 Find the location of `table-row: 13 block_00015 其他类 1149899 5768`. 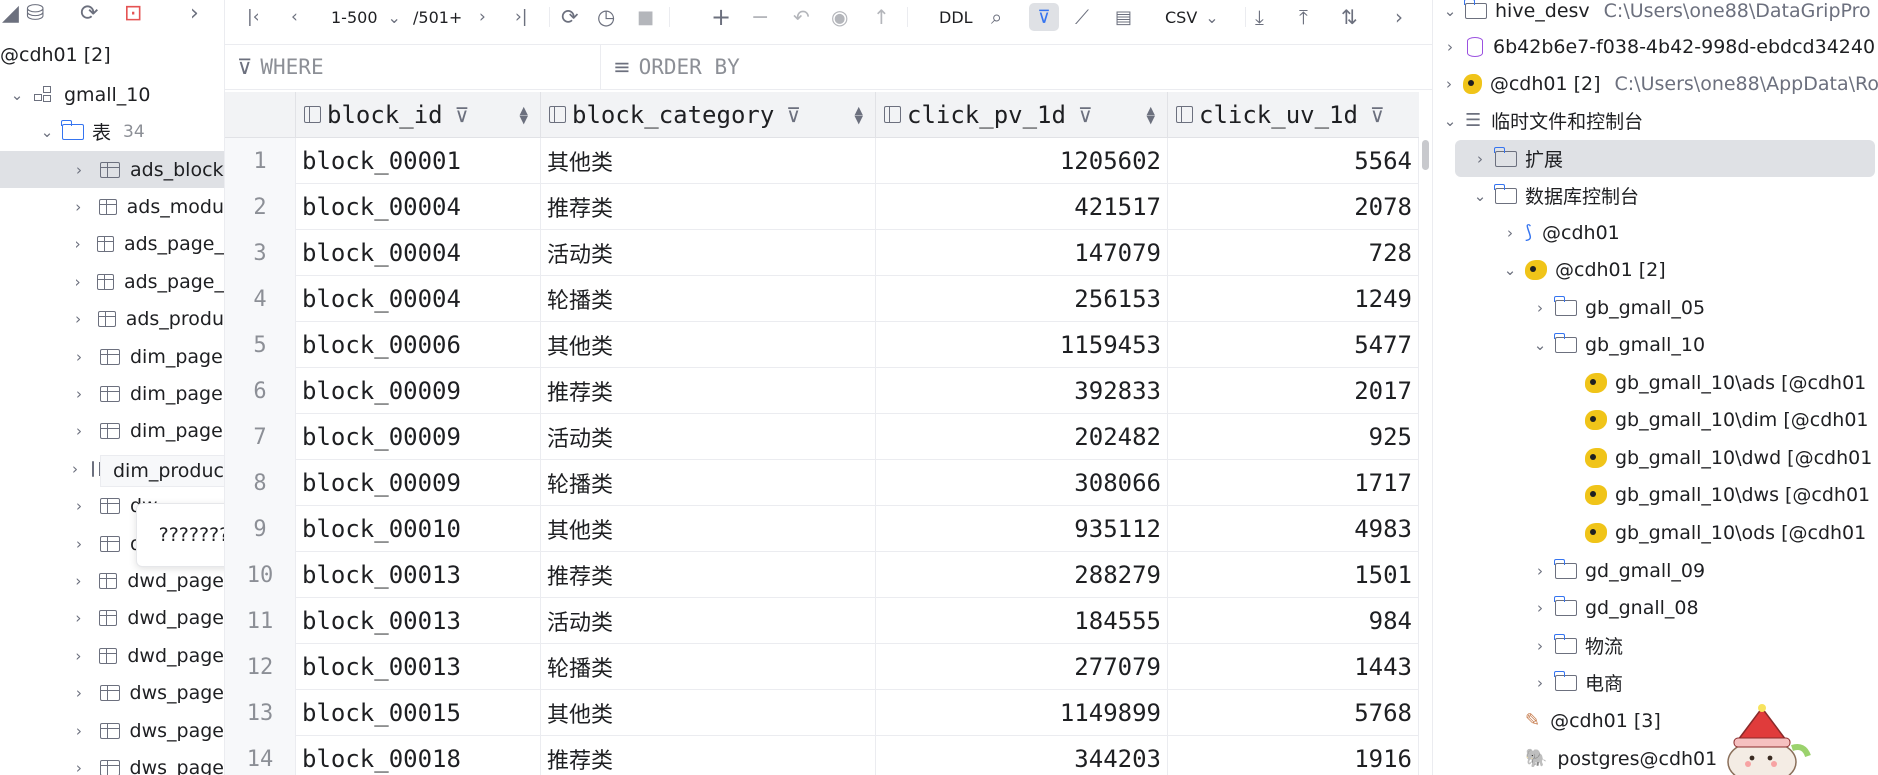

table-row: 13 block_00015 其他类 1149899 5768 is located at coordinates (822, 713).